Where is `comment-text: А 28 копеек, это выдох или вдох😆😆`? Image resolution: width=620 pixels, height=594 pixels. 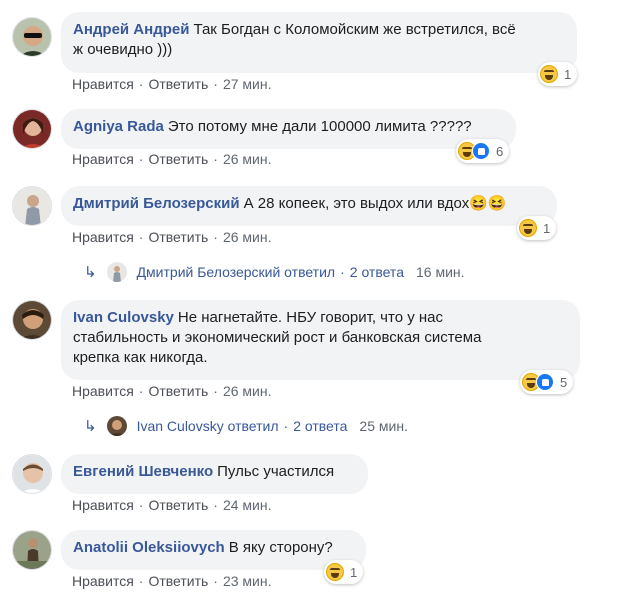
comment-text: А 28 копеек, это выдох или вдох😆😆 is located at coordinates (375, 203).